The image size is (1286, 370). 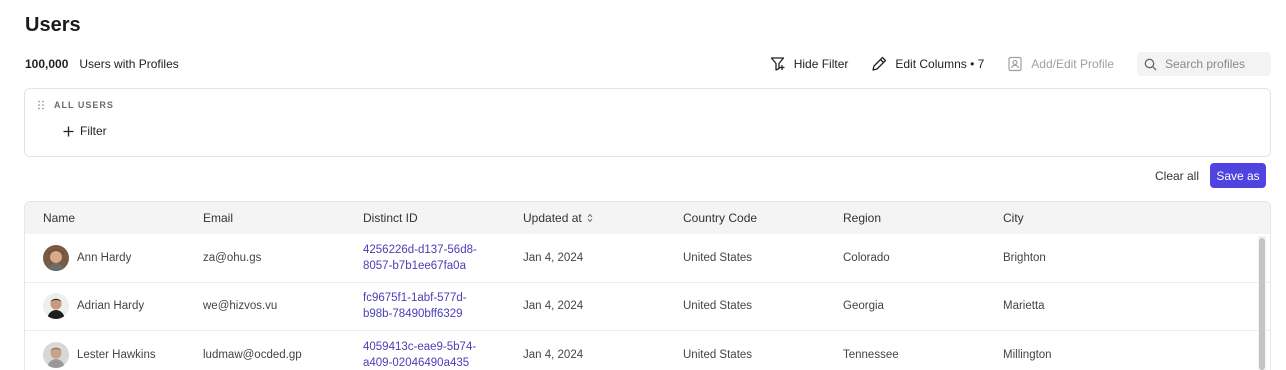 I want to click on cell-email: we@hizvos.vu, so click(x=240, y=306).